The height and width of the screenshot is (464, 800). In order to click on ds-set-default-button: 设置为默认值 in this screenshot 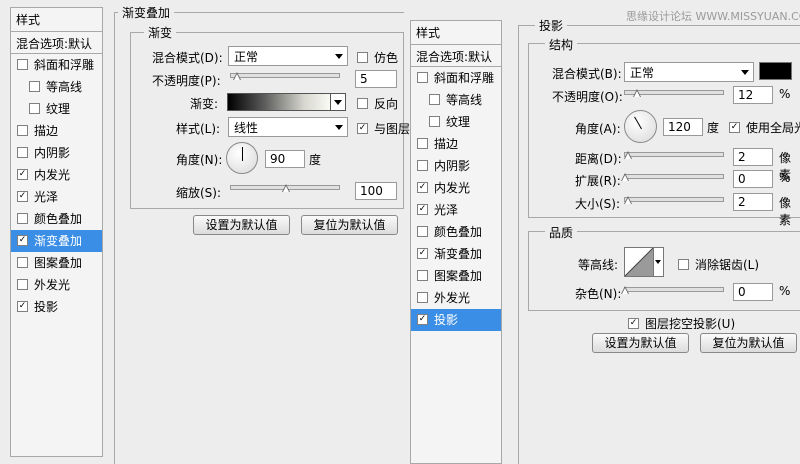, I will do `click(640, 343)`.